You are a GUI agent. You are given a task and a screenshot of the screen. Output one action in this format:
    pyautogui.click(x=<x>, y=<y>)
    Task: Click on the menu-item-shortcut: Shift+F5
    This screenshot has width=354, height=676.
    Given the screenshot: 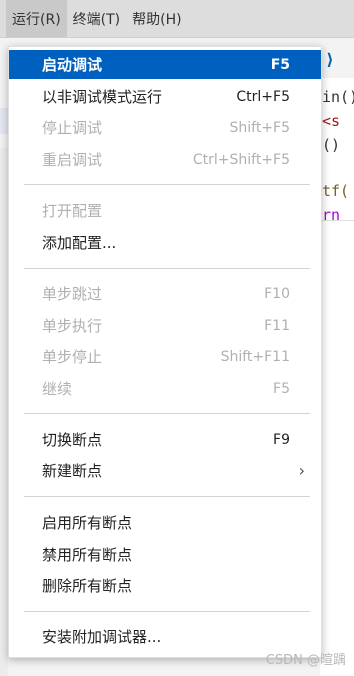 What is the action you would take?
    pyautogui.click(x=259, y=127)
    